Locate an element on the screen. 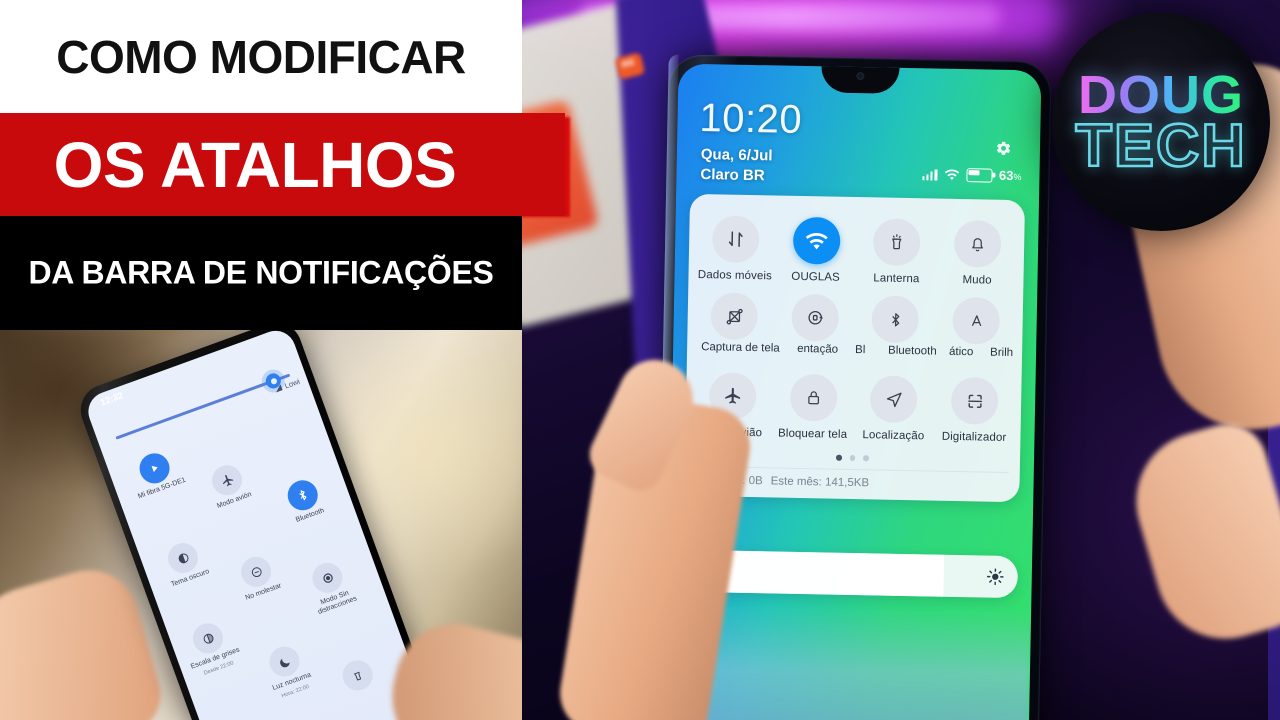  data-usage-month: Este mês: 141,5KB is located at coordinates (820, 482).